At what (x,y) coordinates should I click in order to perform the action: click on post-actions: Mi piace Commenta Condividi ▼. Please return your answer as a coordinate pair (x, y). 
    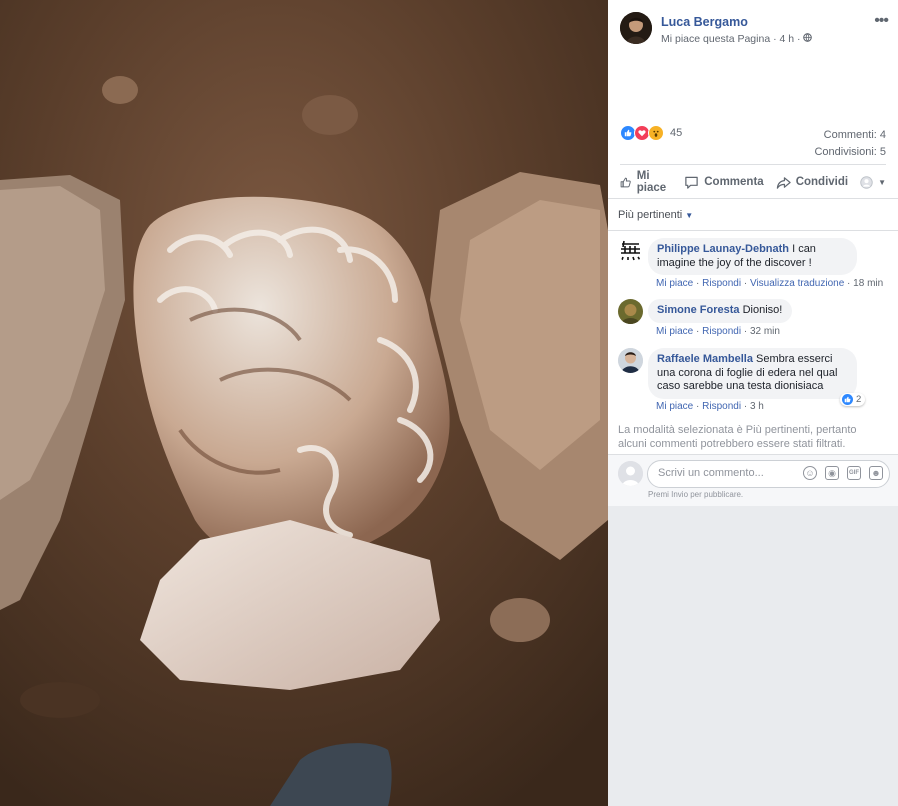
    Looking at the image, I should click on (753, 182).